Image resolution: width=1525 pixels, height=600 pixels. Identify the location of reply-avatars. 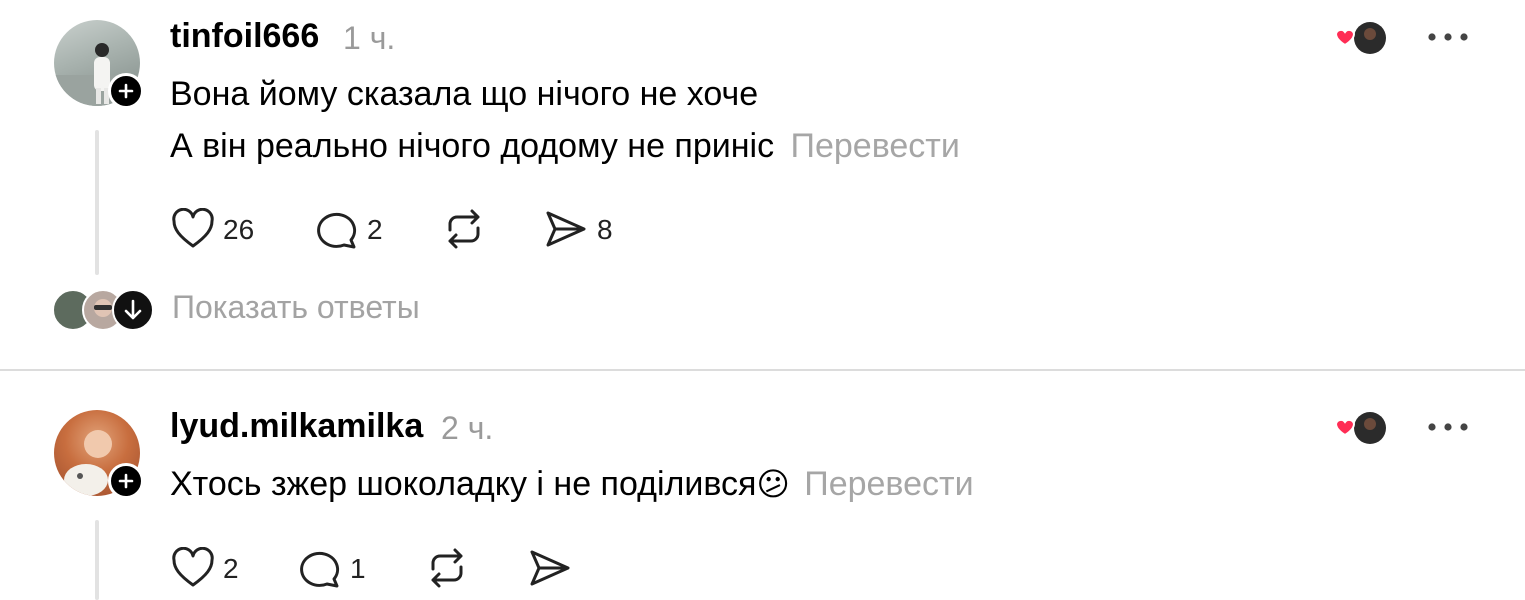
(103, 309).